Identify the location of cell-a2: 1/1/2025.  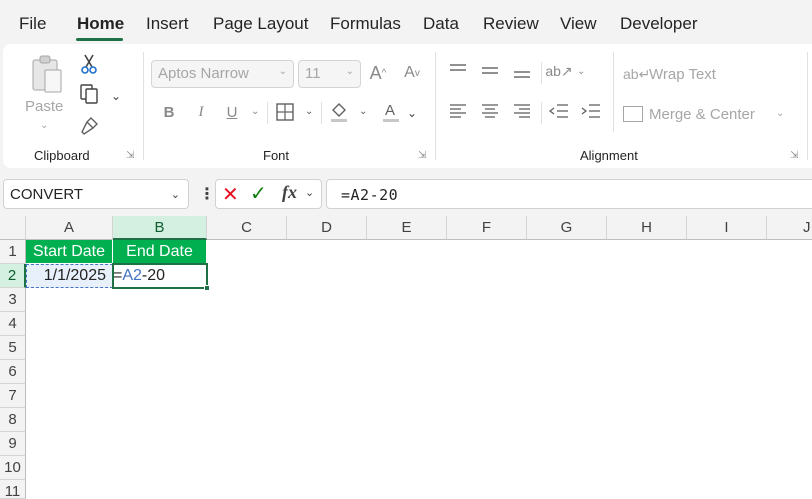
(69, 276).